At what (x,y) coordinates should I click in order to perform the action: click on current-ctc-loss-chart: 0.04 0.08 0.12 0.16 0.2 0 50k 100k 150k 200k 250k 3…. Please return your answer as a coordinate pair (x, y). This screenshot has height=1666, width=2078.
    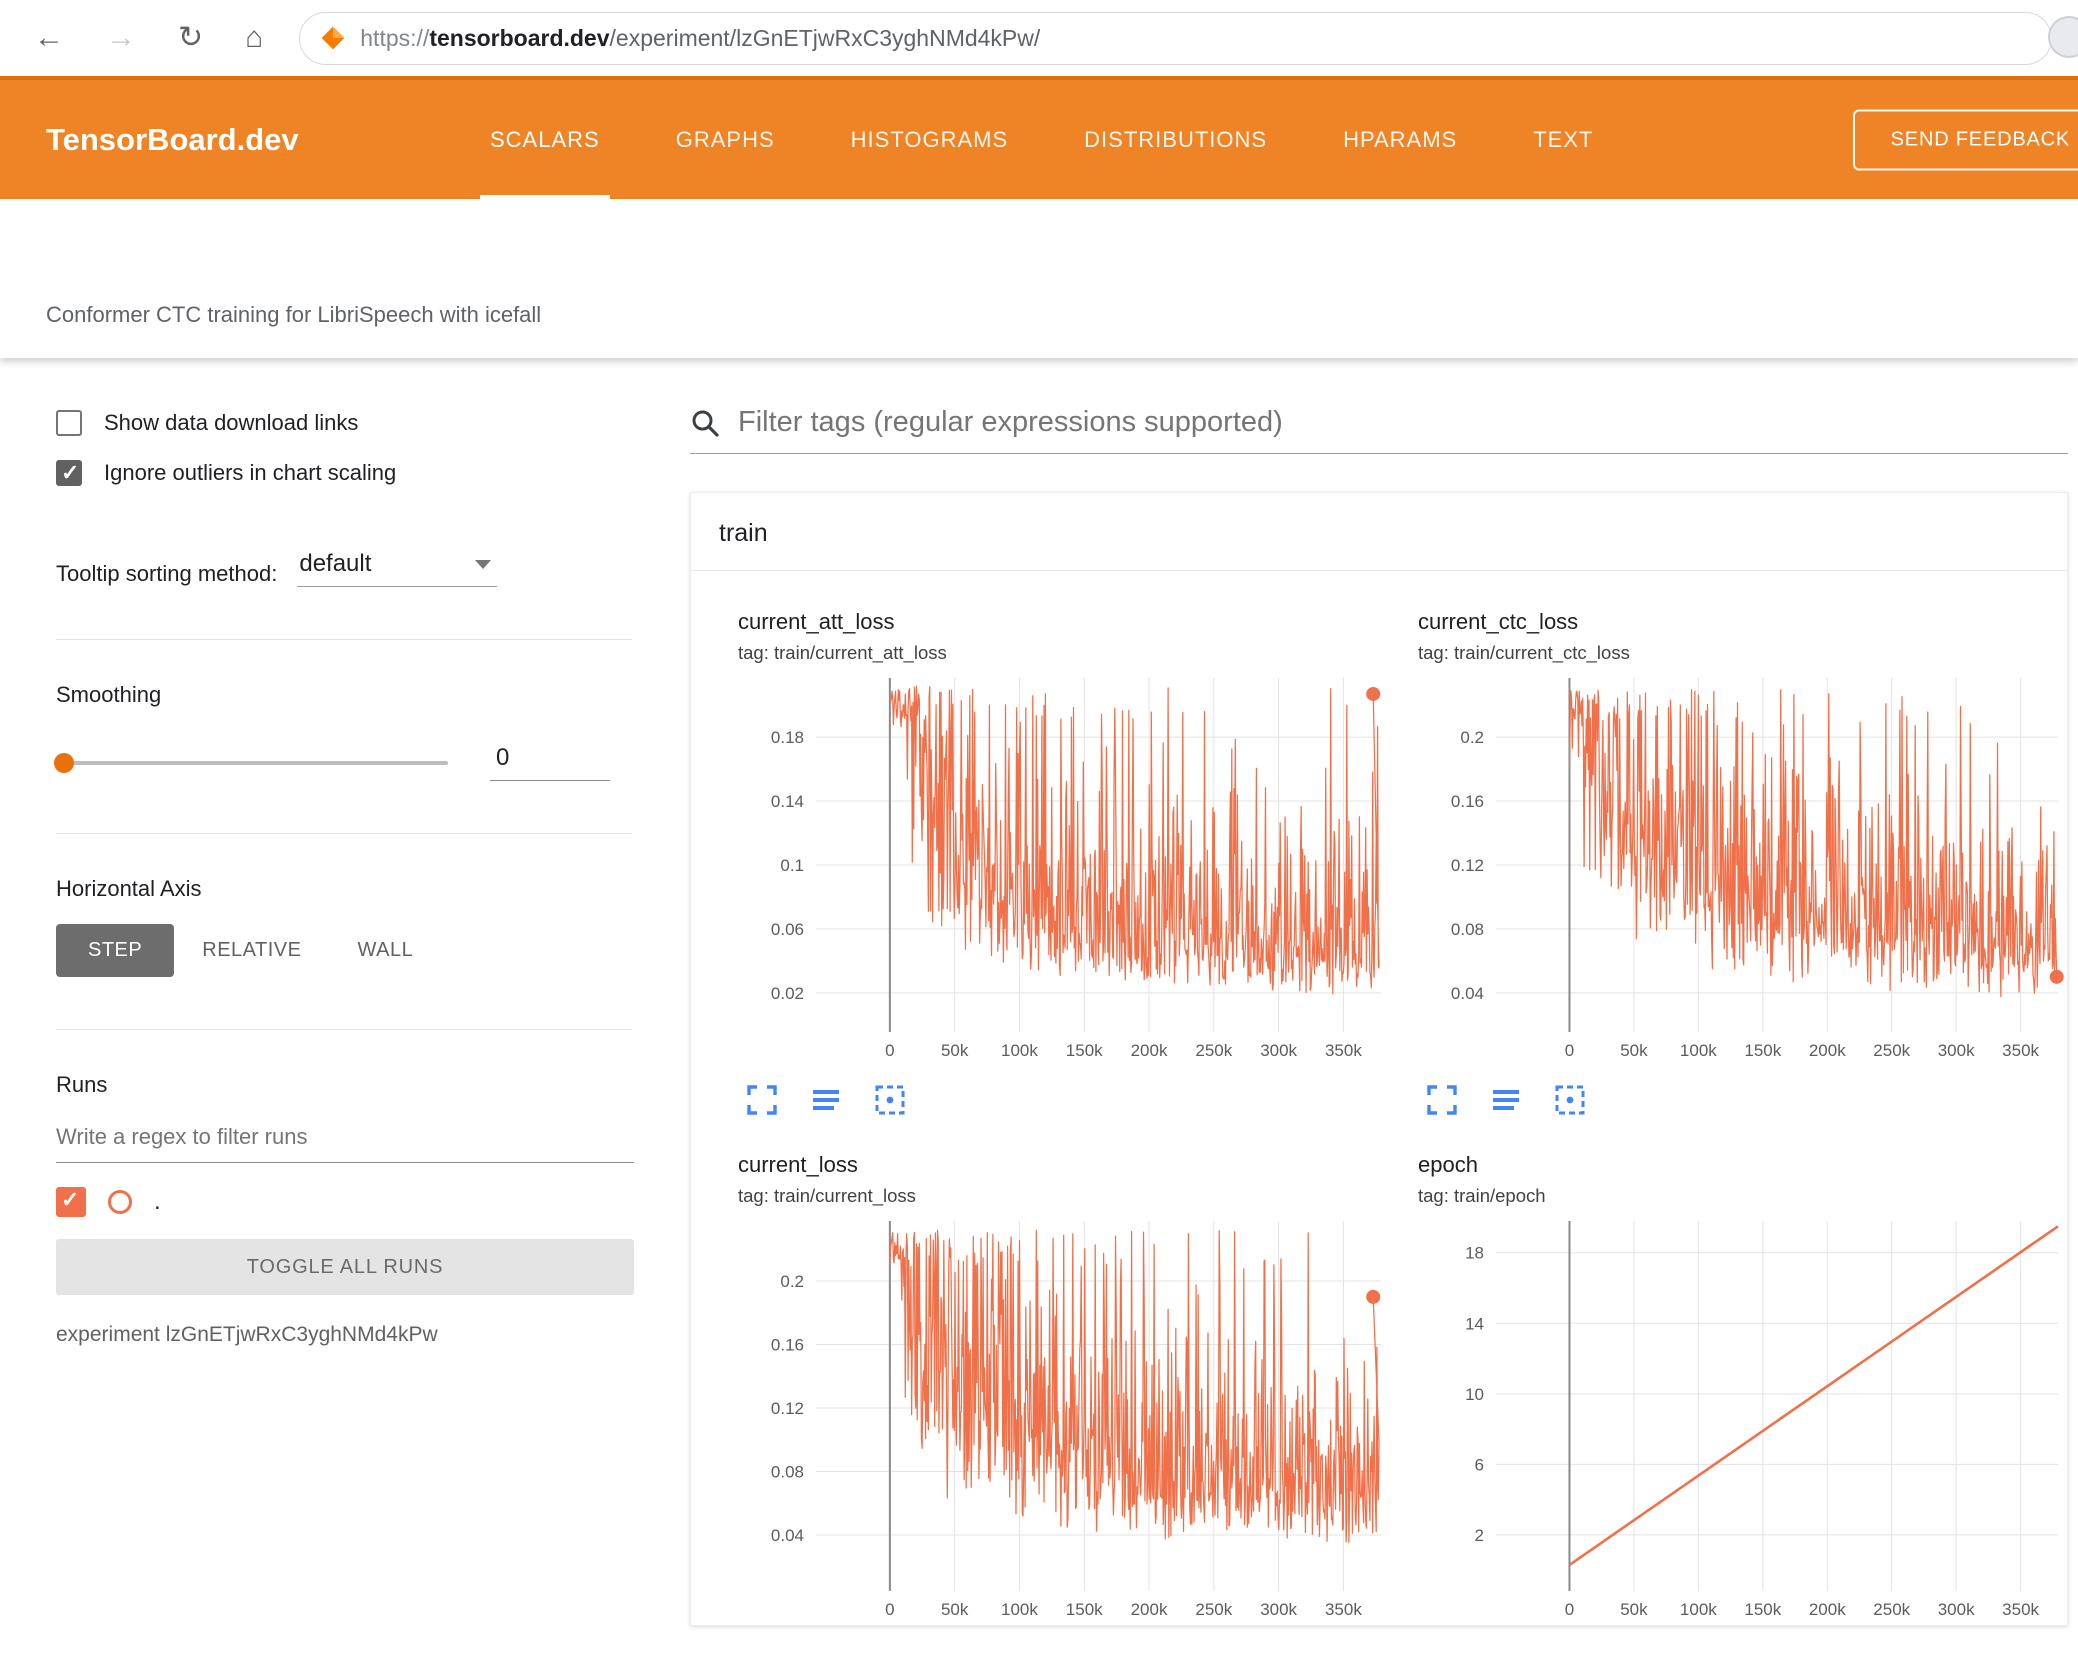
    Looking at the image, I should click on (1744, 872).